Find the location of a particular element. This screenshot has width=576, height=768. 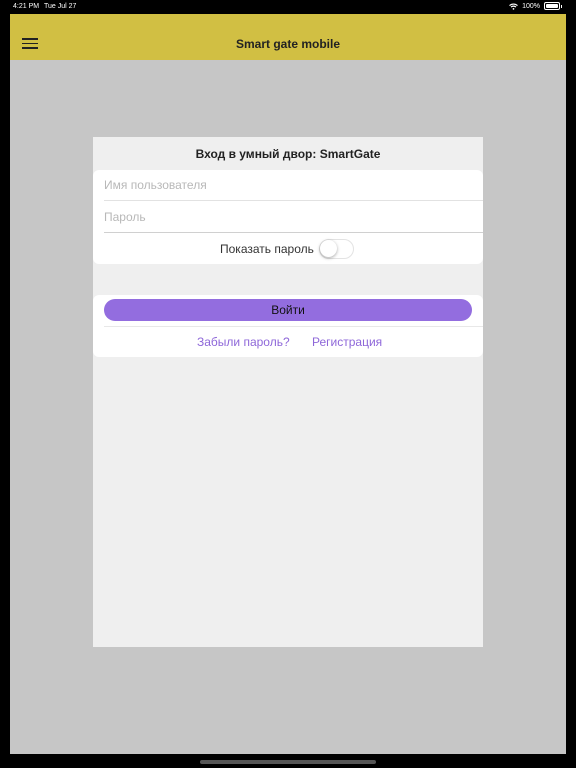

status-bar: 4:21 PM Tue Jul 27 100% is located at coordinates (288, 7).